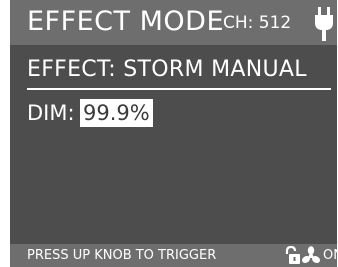 This screenshot has height=267, width=338. What do you see at coordinates (126, 21) in the screenshot?
I see `page-title: EFFECT MODE` at bounding box center [126, 21].